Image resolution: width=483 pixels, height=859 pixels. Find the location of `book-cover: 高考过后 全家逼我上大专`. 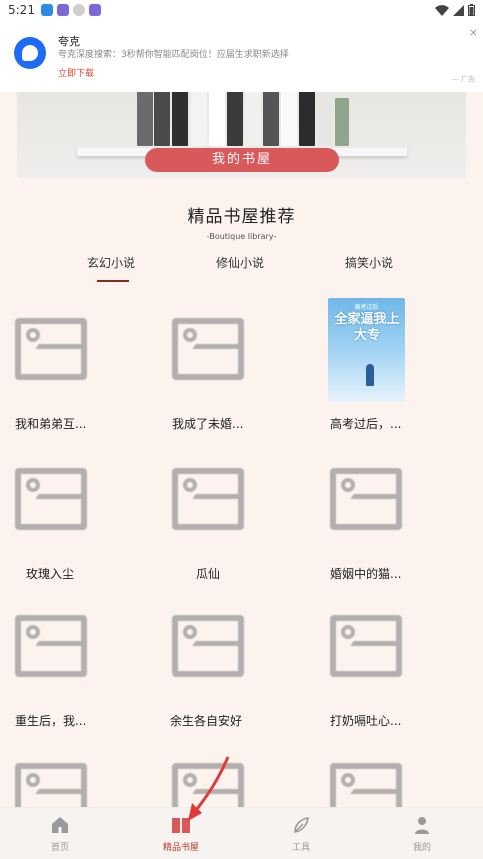

book-cover: 高考过后 全家逼我上大专 is located at coordinates (366, 350).